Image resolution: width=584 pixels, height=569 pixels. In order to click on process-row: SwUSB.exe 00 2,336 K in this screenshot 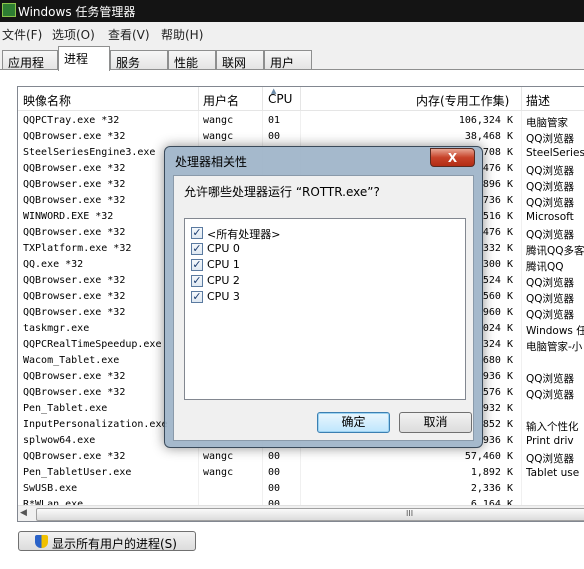, I will do `click(301, 490)`.